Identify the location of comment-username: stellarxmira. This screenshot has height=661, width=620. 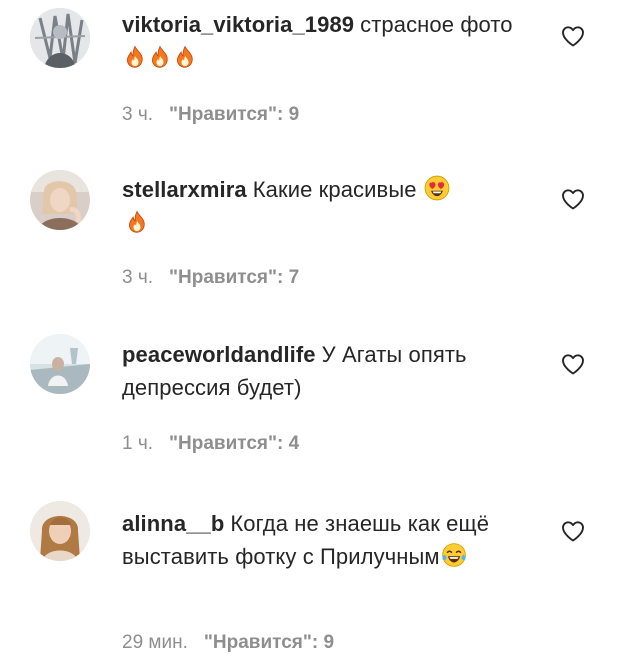
(184, 189).